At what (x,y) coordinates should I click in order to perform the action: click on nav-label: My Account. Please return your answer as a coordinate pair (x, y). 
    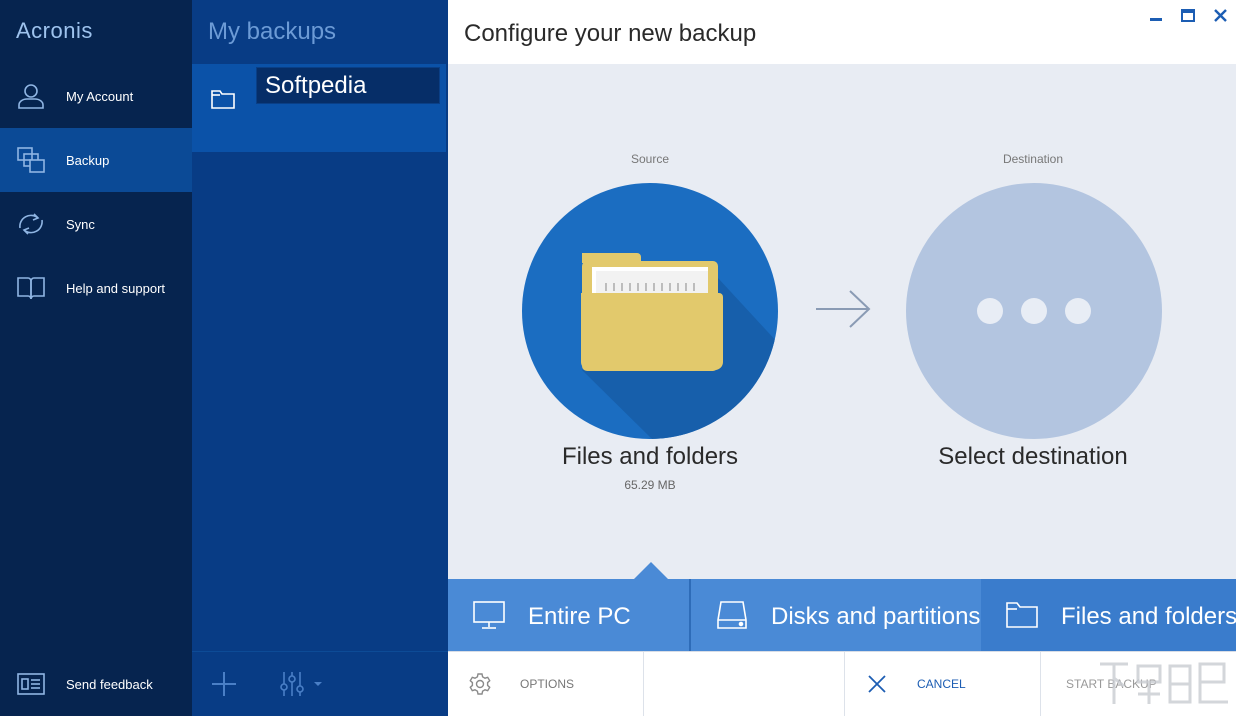
    Looking at the image, I should click on (99, 96).